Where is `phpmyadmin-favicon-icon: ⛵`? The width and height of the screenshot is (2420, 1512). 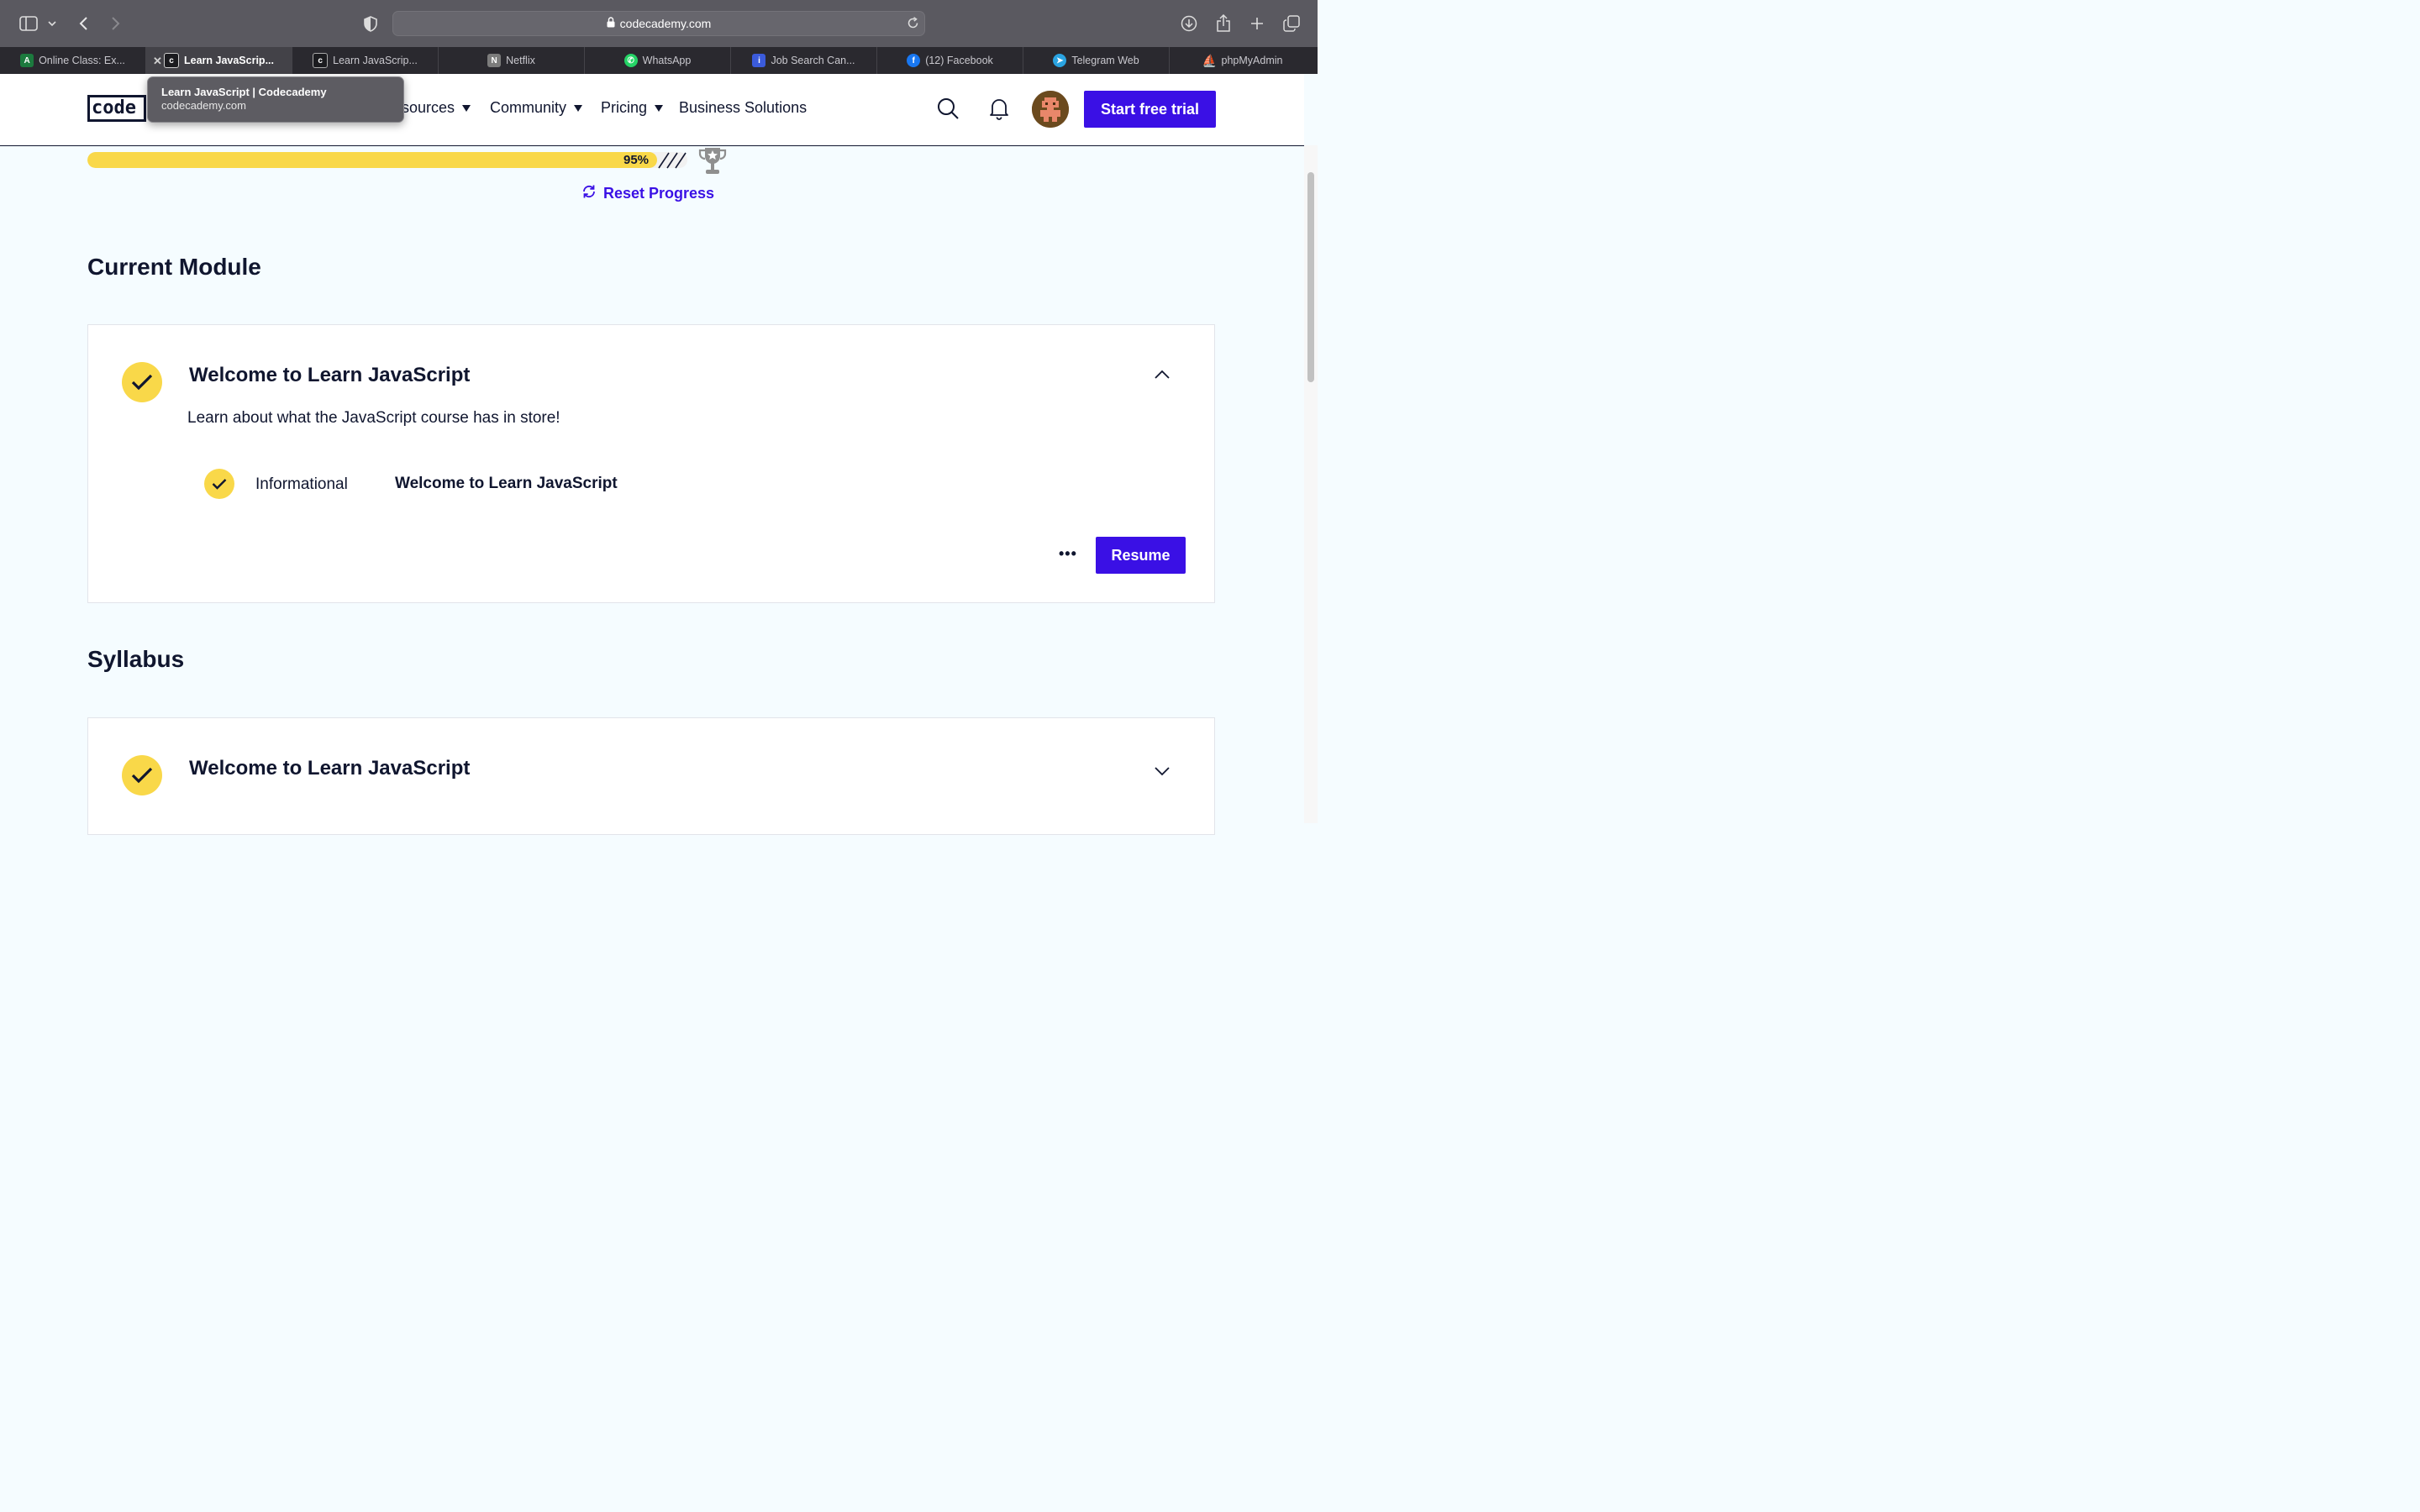
phpmyadmin-favicon-icon: ⛵ is located at coordinates (1210, 60).